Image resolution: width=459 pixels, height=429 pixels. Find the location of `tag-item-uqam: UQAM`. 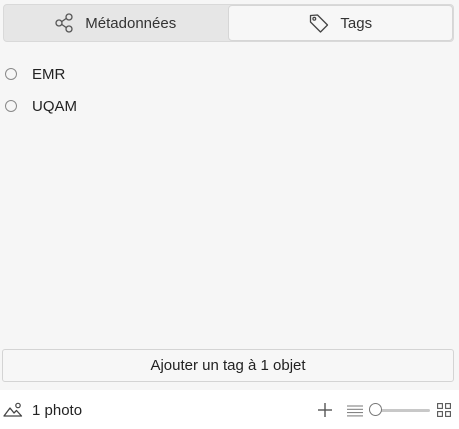

tag-item-uqam: UQAM is located at coordinates (229, 106).